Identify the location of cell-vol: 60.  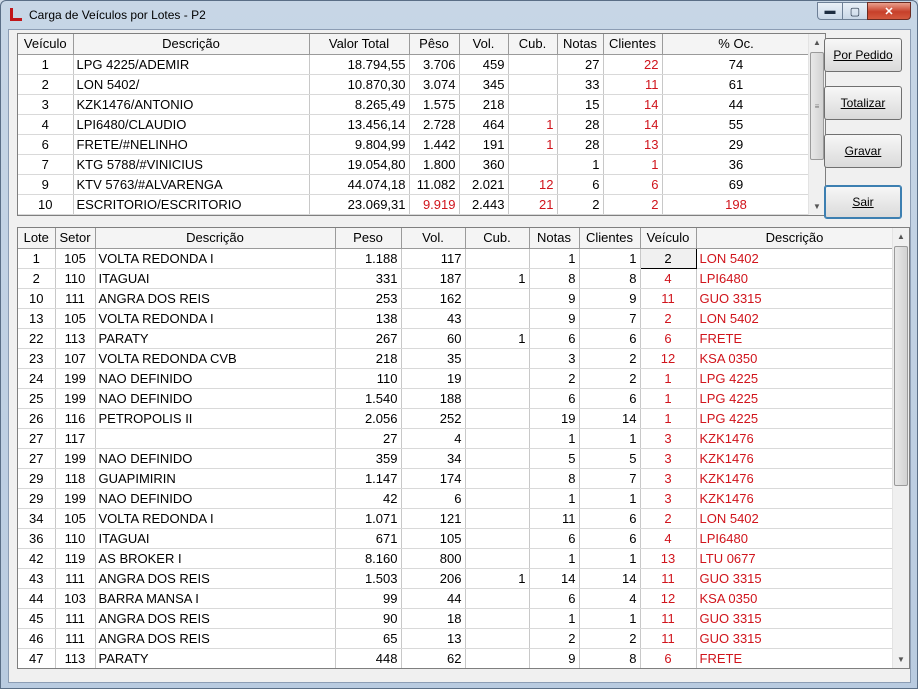
(433, 338).